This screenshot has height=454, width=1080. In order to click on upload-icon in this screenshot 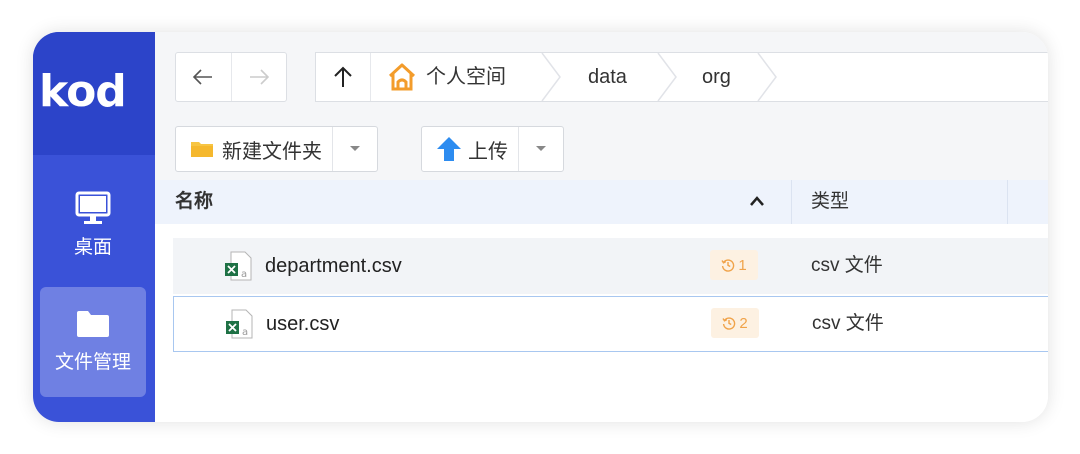, I will do `click(449, 149)`.